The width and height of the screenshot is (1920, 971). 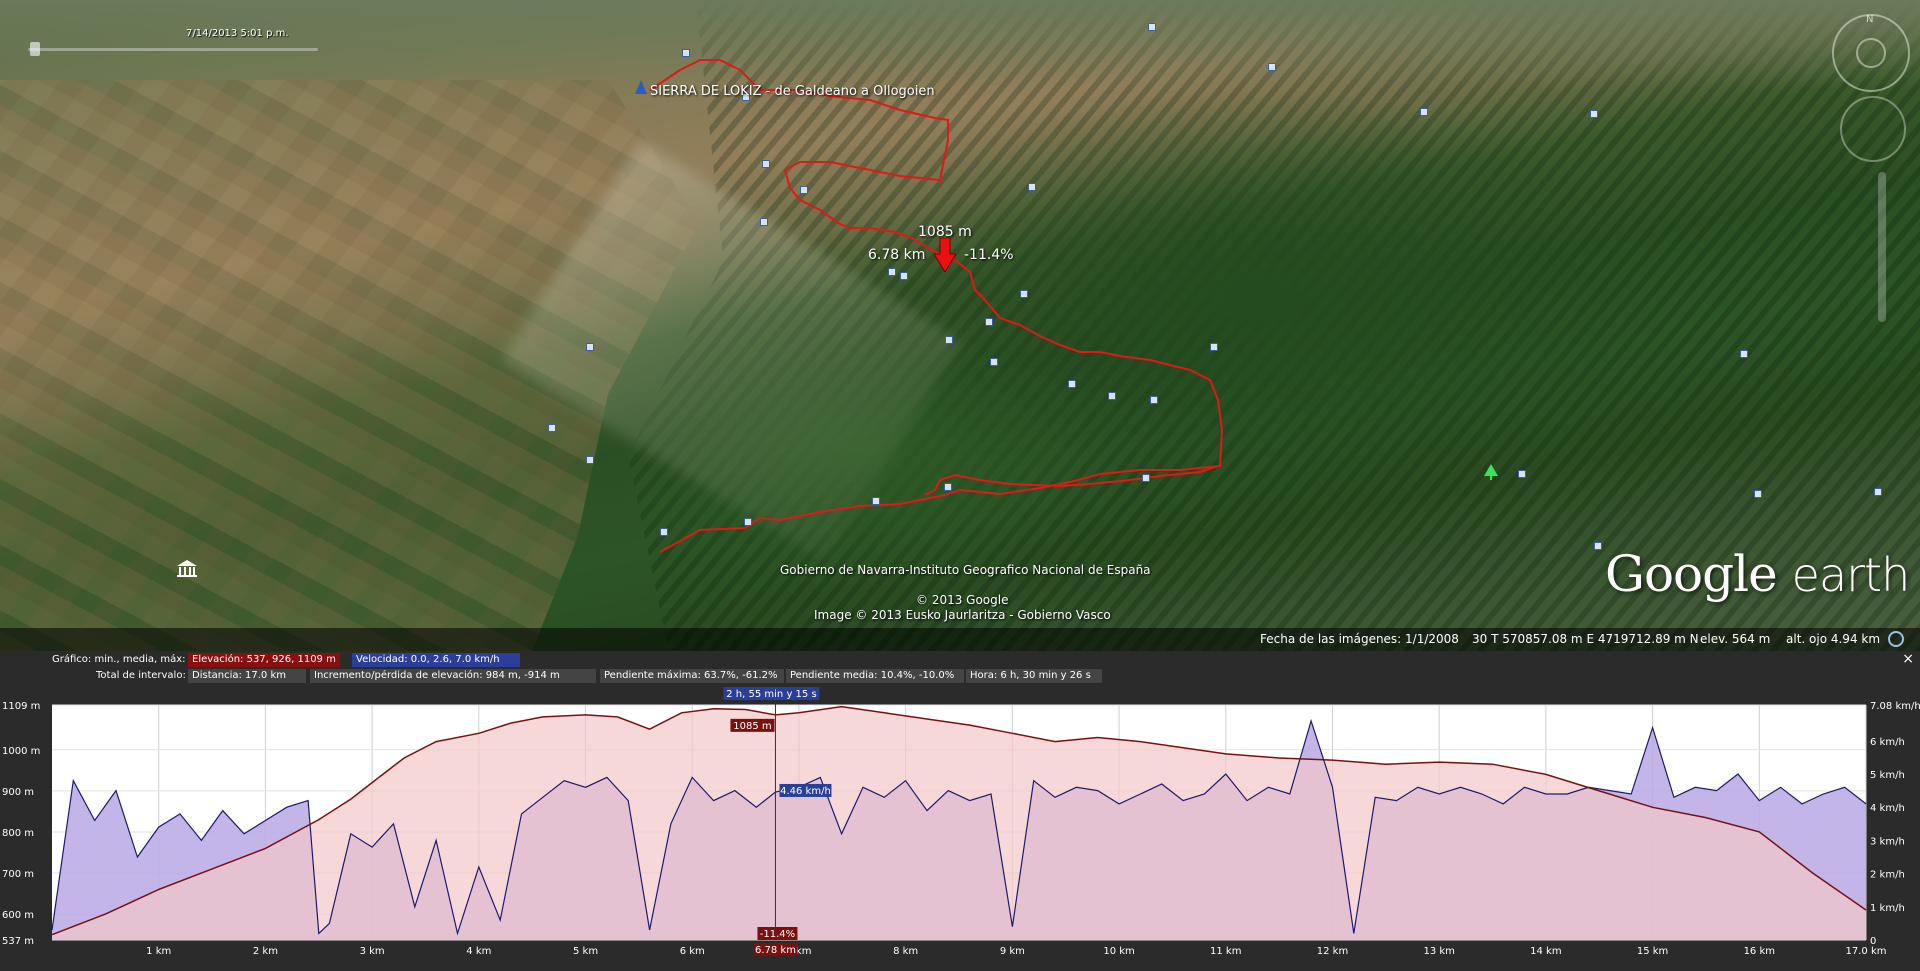 What do you see at coordinates (1870, 19) in the screenshot?
I see `north-label: N` at bounding box center [1870, 19].